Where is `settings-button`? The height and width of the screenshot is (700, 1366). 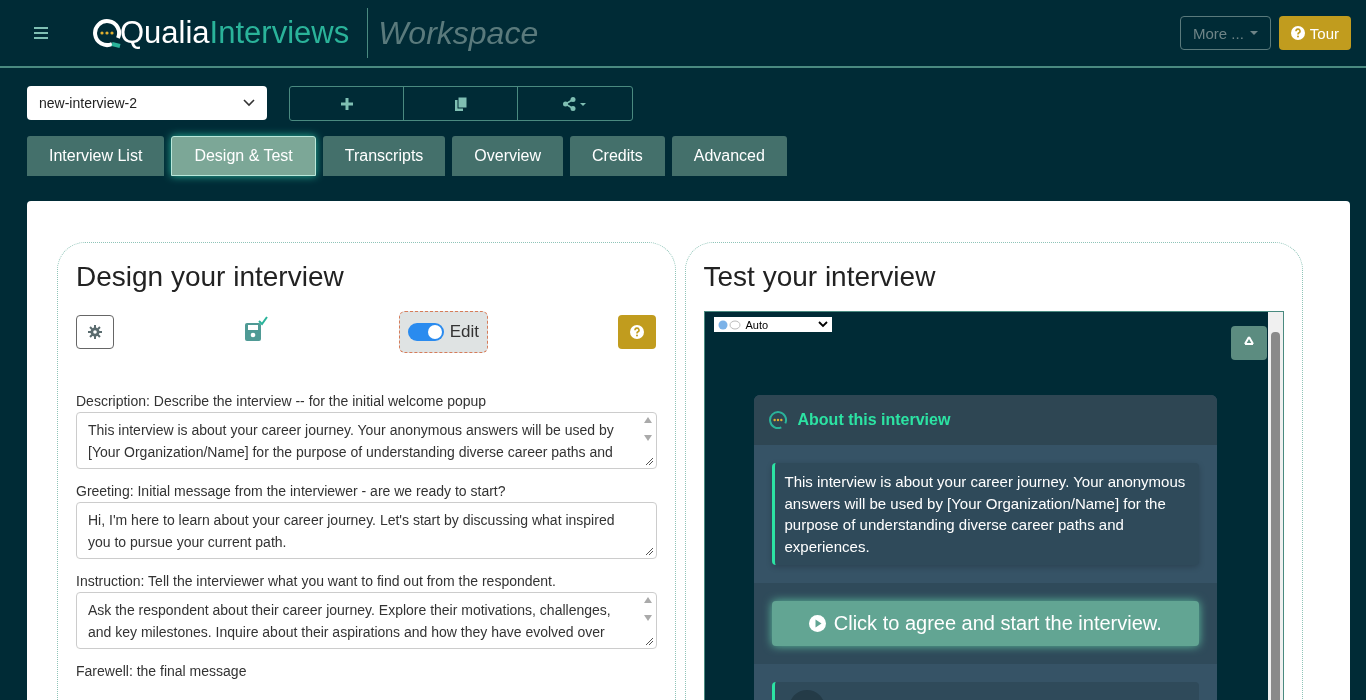 settings-button is located at coordinates (95, 332).